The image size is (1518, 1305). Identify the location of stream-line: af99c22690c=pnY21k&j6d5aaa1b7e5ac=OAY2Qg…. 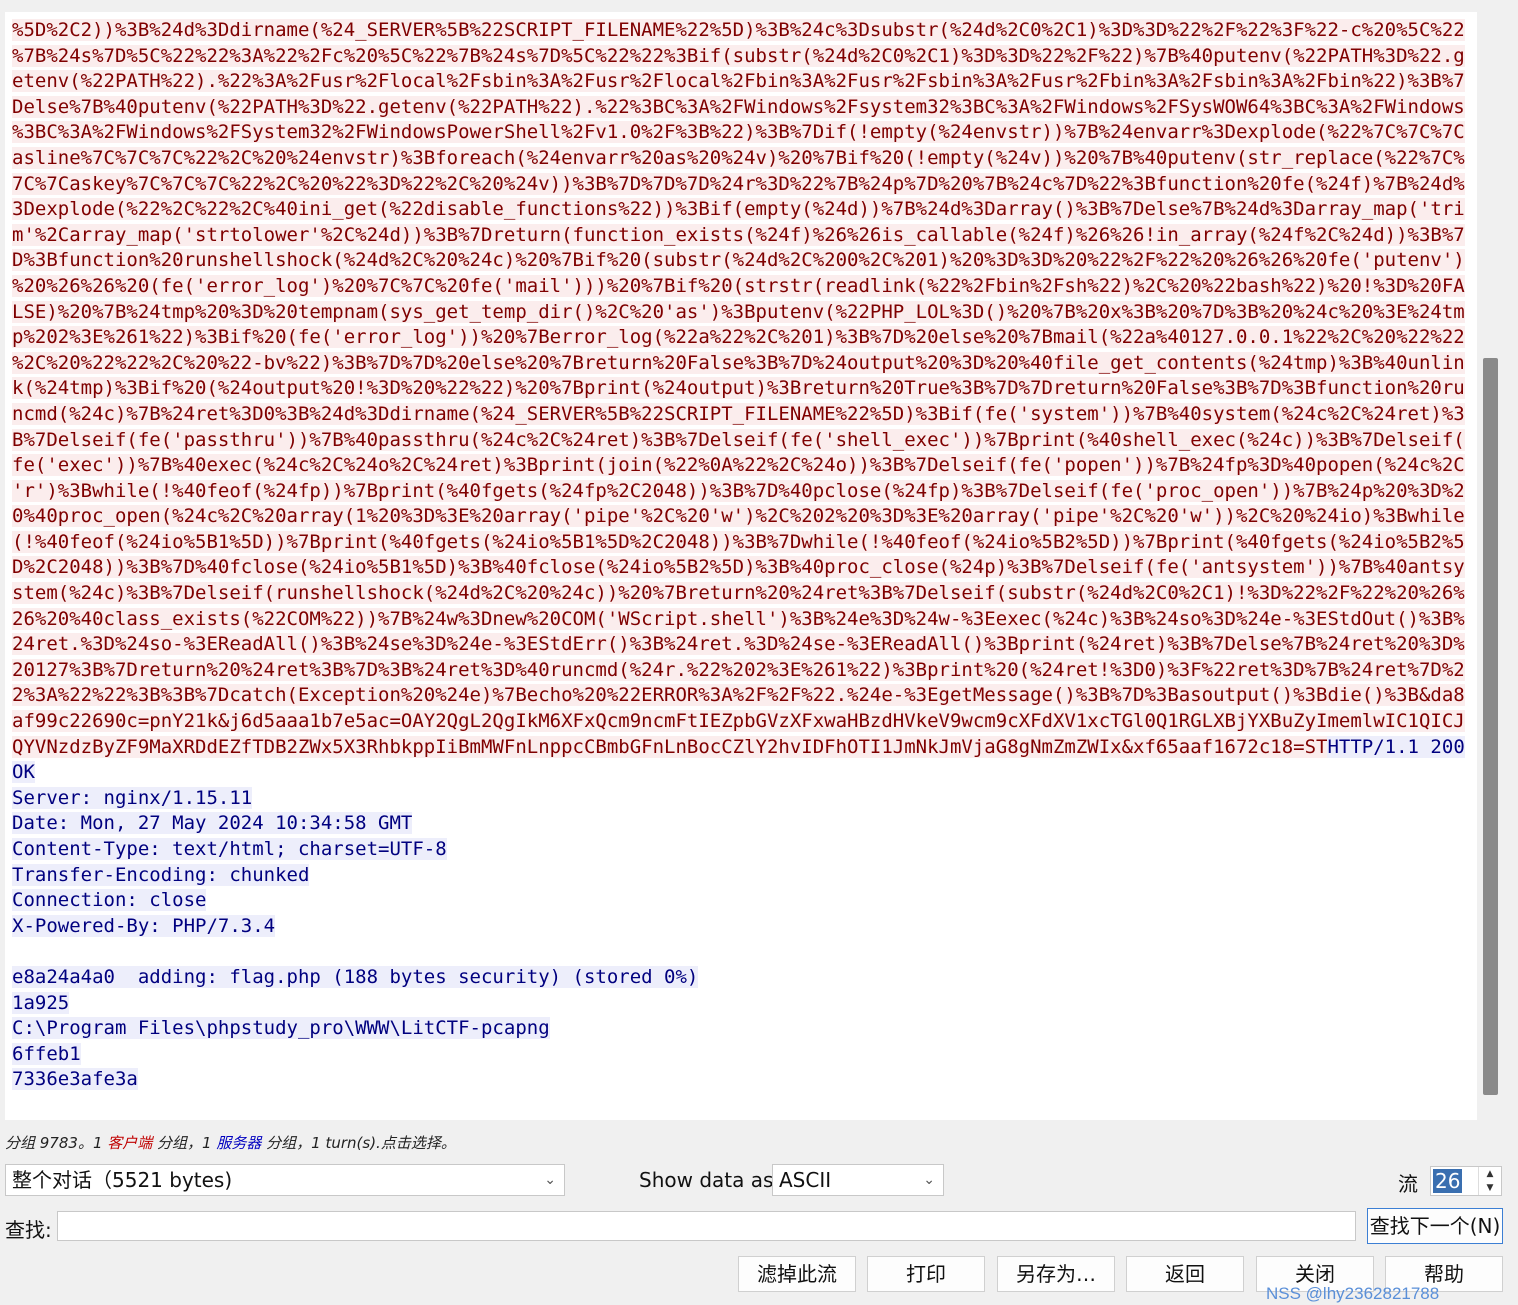
(741, 722).